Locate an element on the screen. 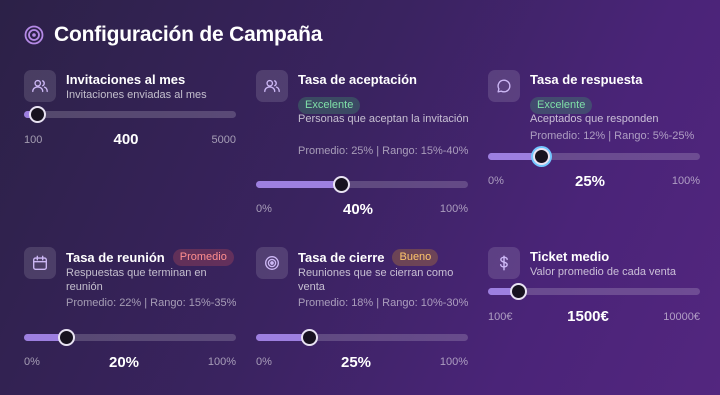 The image size is (720, 395). calendar-icon is located at coordinates (40, 263).